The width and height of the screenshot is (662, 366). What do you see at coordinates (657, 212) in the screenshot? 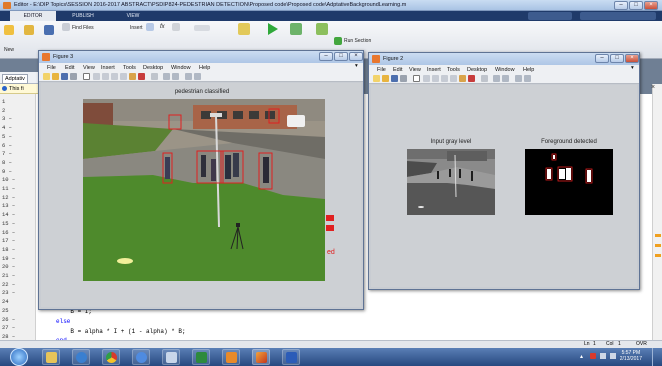
I see `editor-scrollbar` at bounding box center [657, 212].